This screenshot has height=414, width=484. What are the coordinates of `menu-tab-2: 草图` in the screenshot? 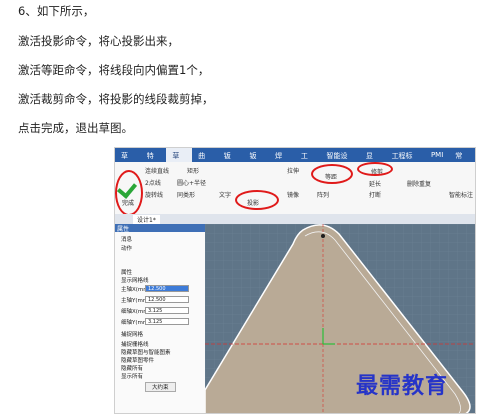 It's located at (179, 159).